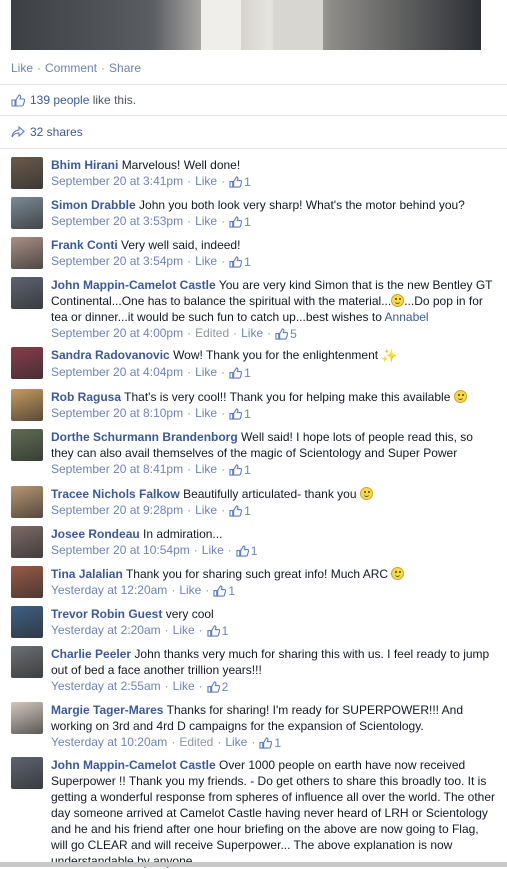 This screenshot has height=869, width=507. Describe the element at coordinates (117, 221) in the screenshot. I see `comment-timestamp: September 20 at 3:53pm` at that location.